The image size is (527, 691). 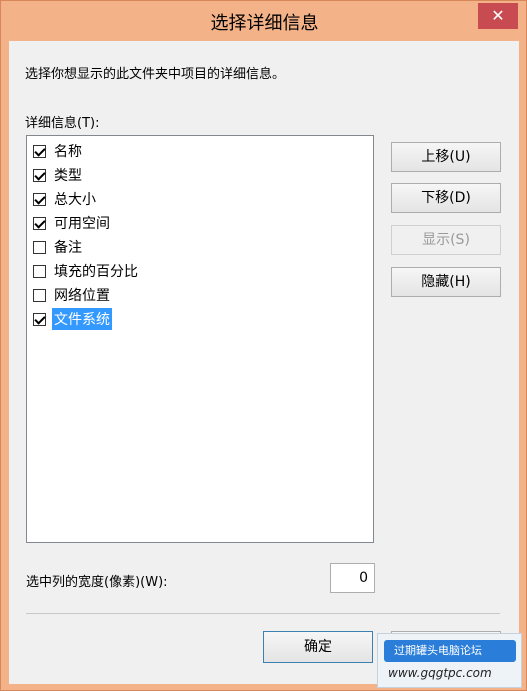 I want to click on list-item-free-space: 可用空间, so click(x=72, y=223).